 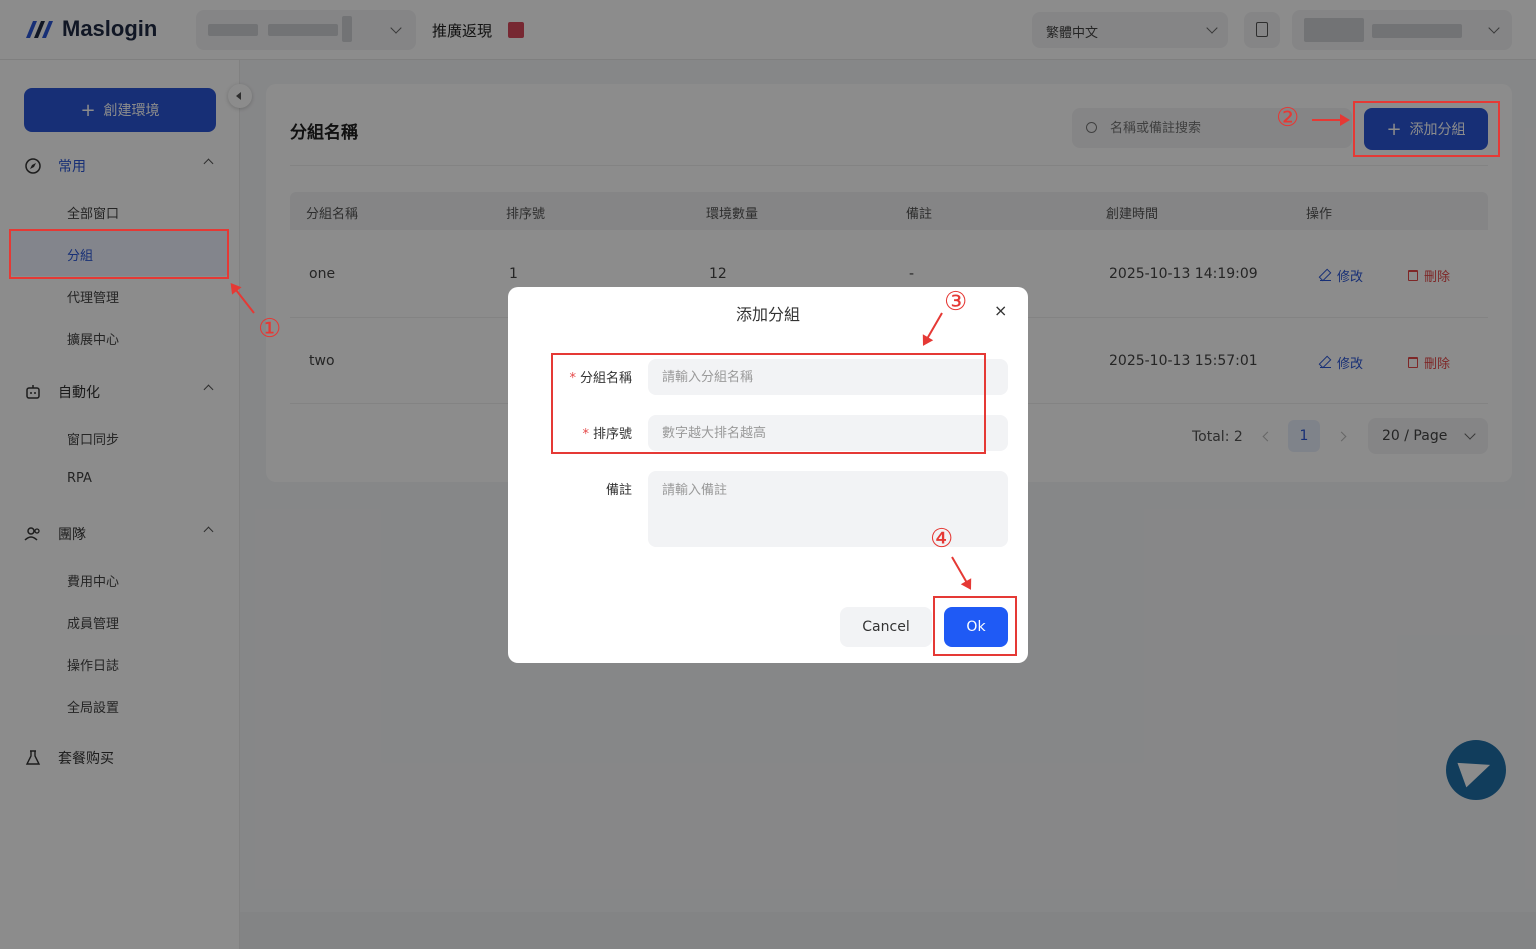 What do you see at coordinates (1000, 310) in the screenshot?
I see `close-icon: ×` at bounding box center [1000, 310].